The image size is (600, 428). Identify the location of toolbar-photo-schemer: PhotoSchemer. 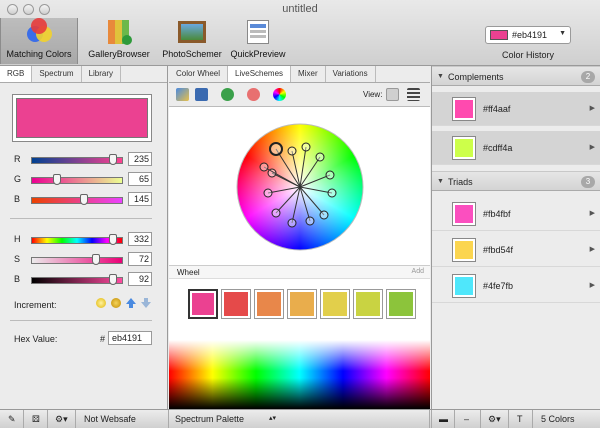
(192, 41).